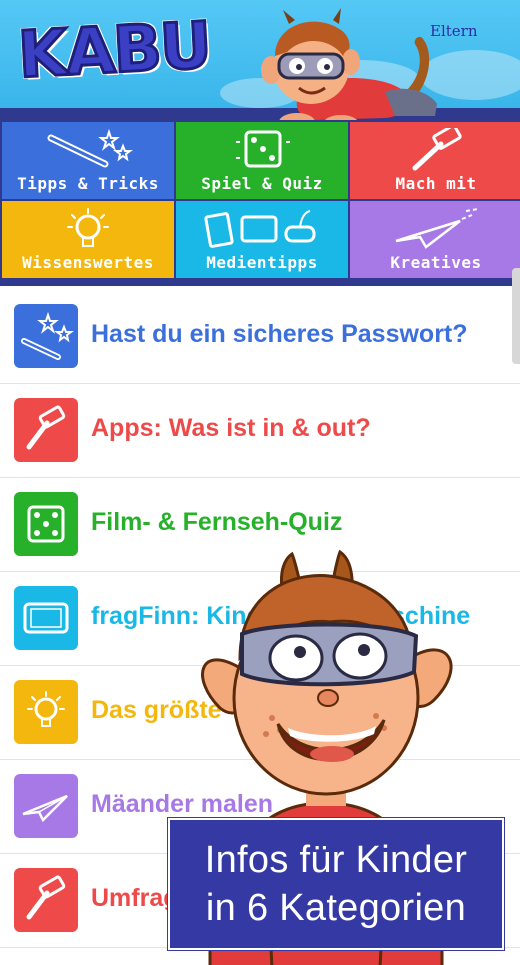 Image resolution: width=520 pixels, height=965 pixels. What do you see at coordinates (46, 618) in the screenshot?
I see `tablet-icon` at bounding box center [46, 618].